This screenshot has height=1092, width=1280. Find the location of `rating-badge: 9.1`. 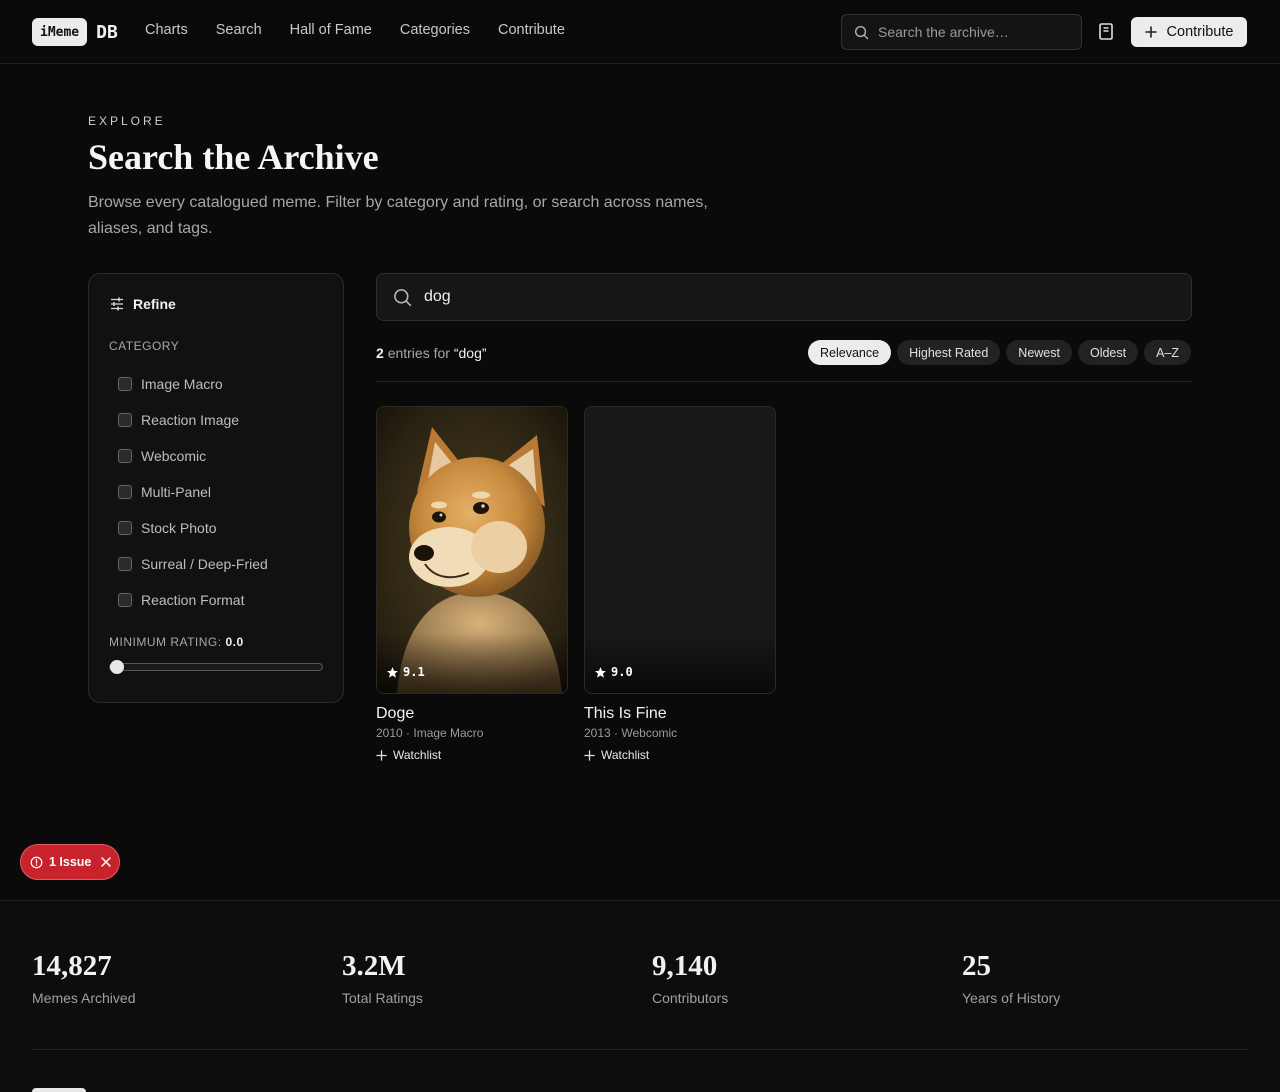

rating-badge: 9.1 is located at coordinates (405, 672).